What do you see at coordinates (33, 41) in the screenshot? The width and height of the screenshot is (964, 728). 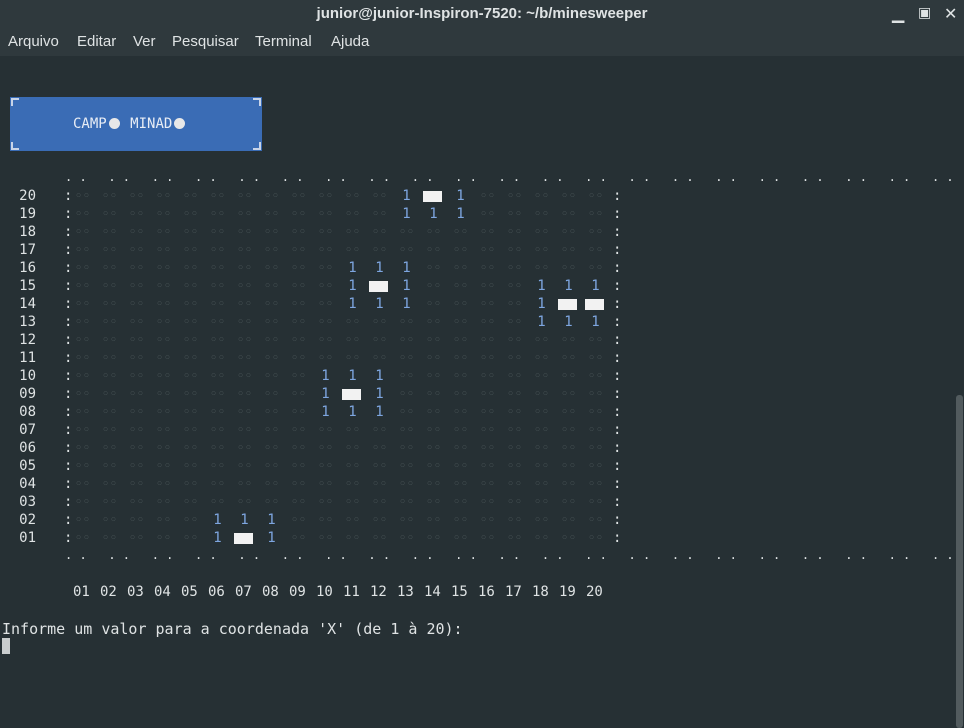 I see `menu-arquivo: Arquivo` at bounding box center [33, 41].